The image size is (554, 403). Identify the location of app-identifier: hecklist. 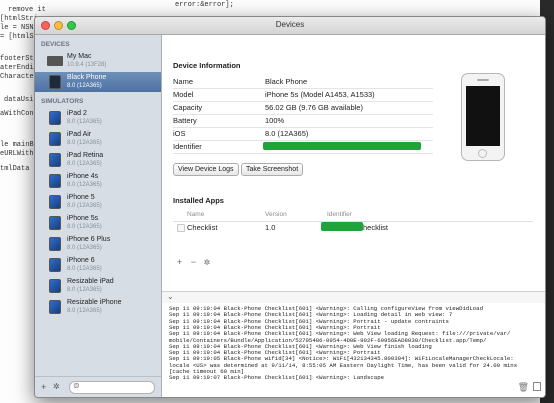
(376, 227).